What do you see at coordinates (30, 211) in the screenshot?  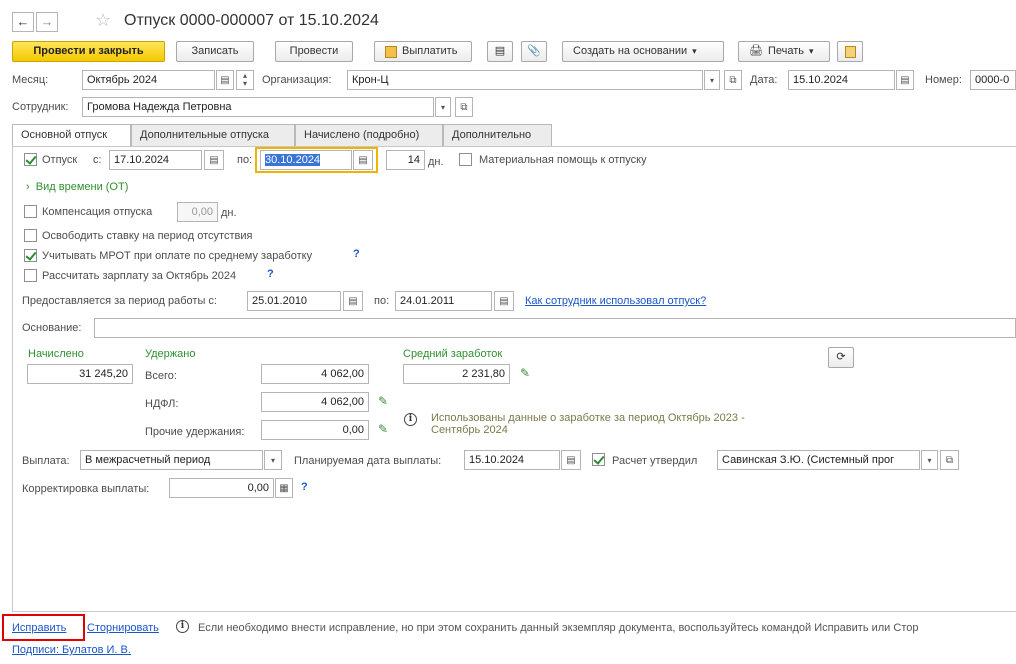 I see `compensation-checkbox` at bounding box center [30, 211].